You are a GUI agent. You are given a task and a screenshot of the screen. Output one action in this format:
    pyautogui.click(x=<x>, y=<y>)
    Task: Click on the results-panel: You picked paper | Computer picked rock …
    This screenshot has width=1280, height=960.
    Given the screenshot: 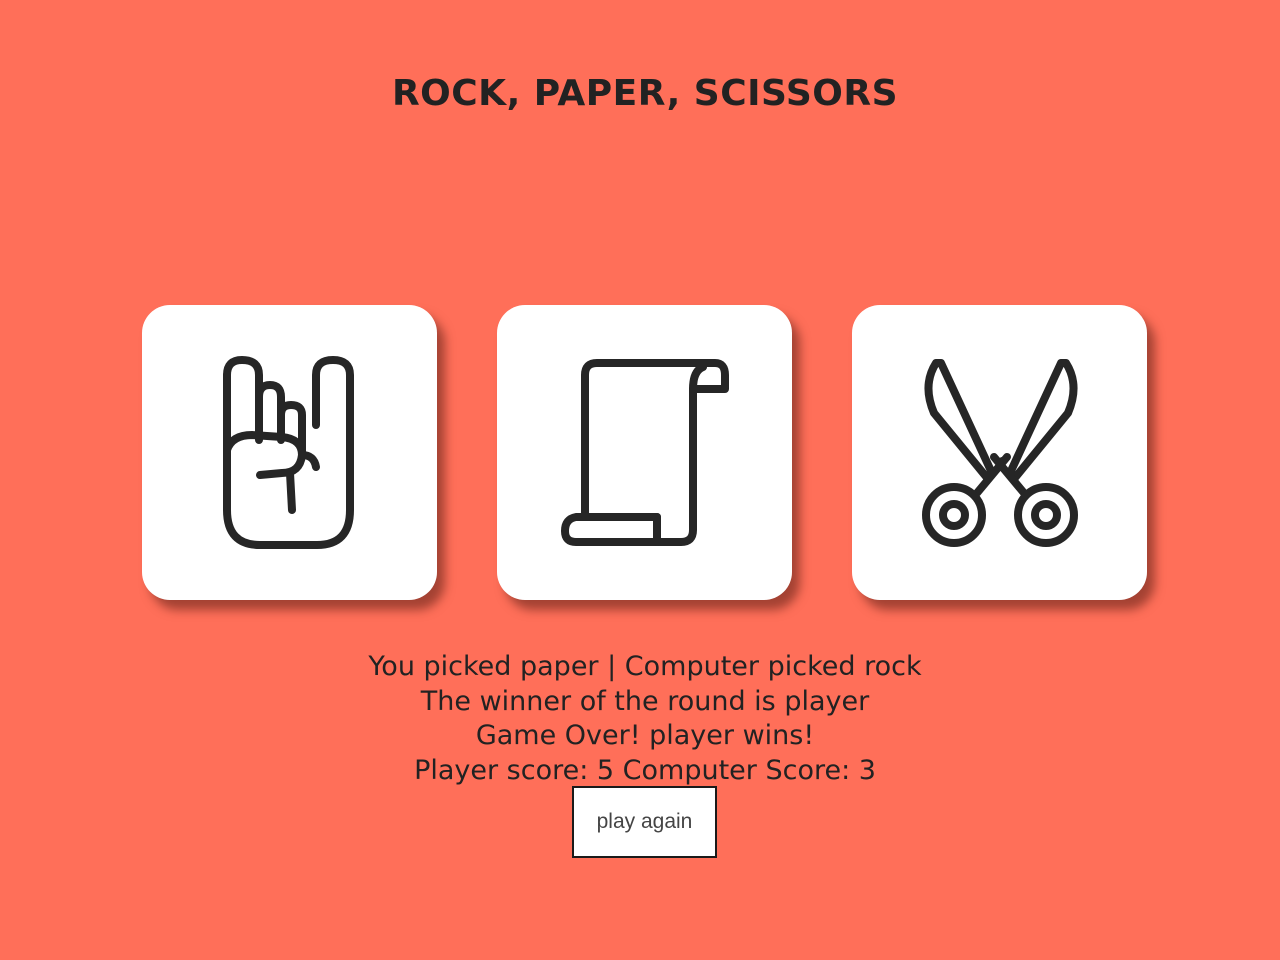 What is the action you would take?
    pyautogui.click(x=640, y=719)
    